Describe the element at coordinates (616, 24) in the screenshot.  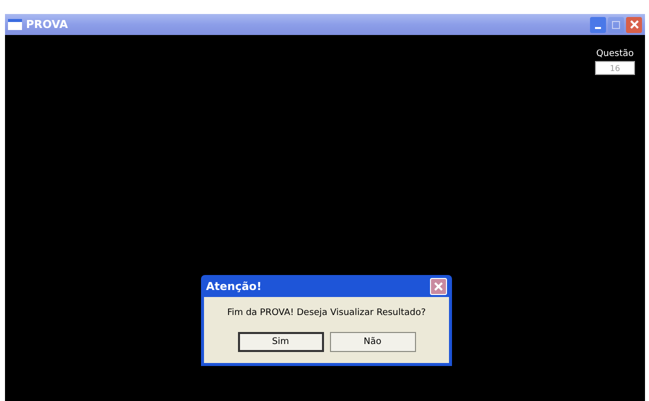
I see `maximize-icon` at that location.